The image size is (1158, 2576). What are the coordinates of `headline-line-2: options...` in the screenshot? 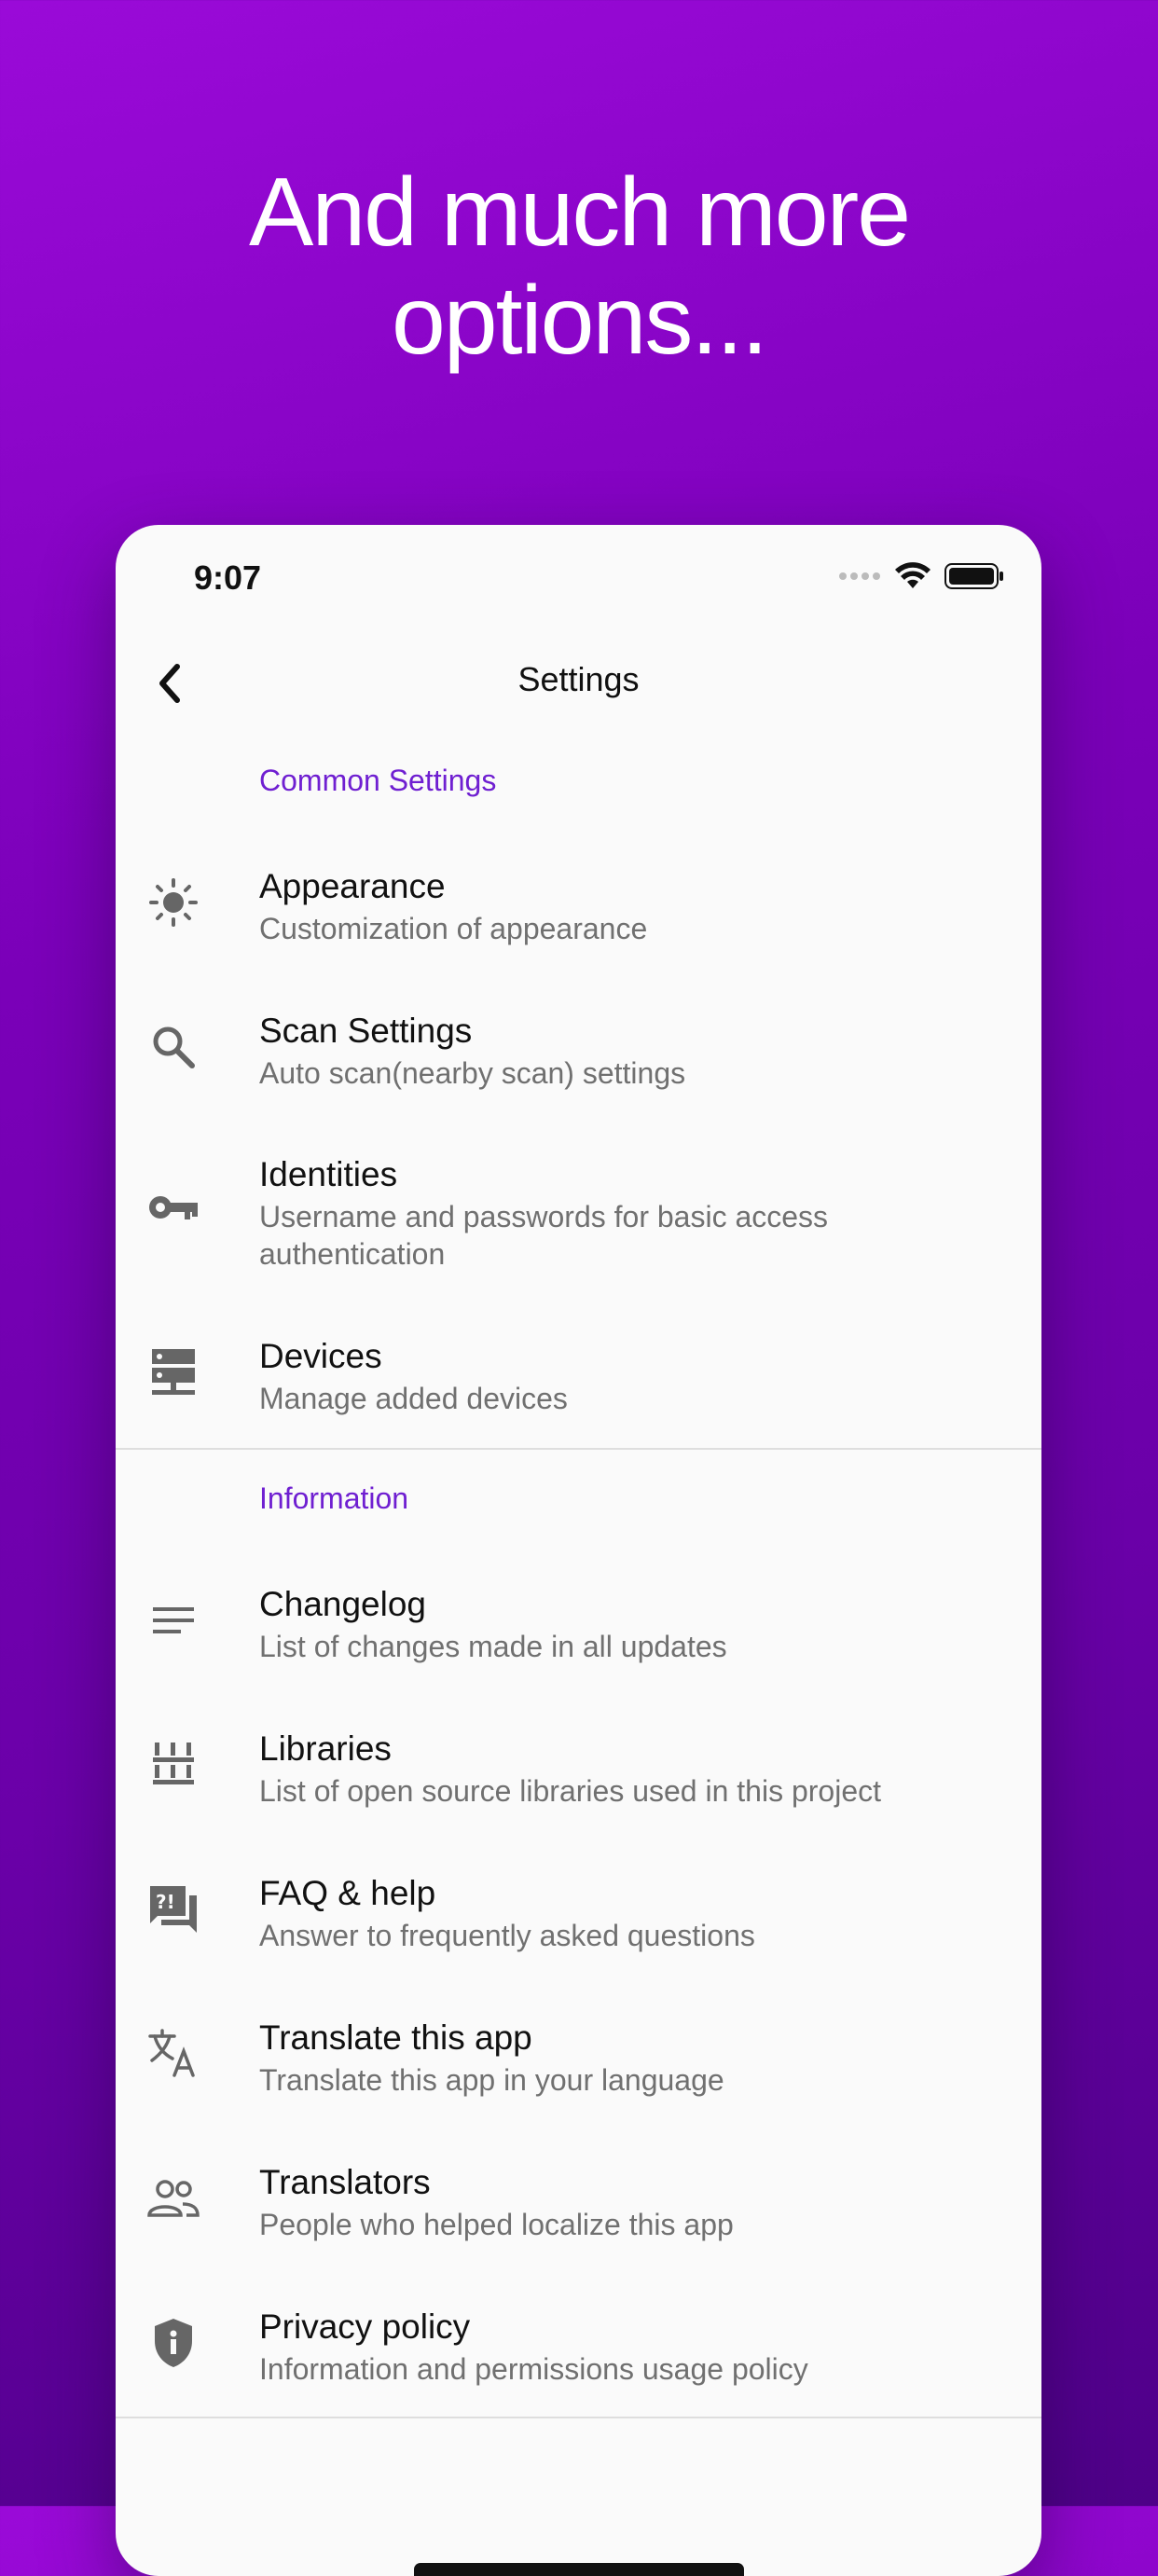 It's located at (579, 321).